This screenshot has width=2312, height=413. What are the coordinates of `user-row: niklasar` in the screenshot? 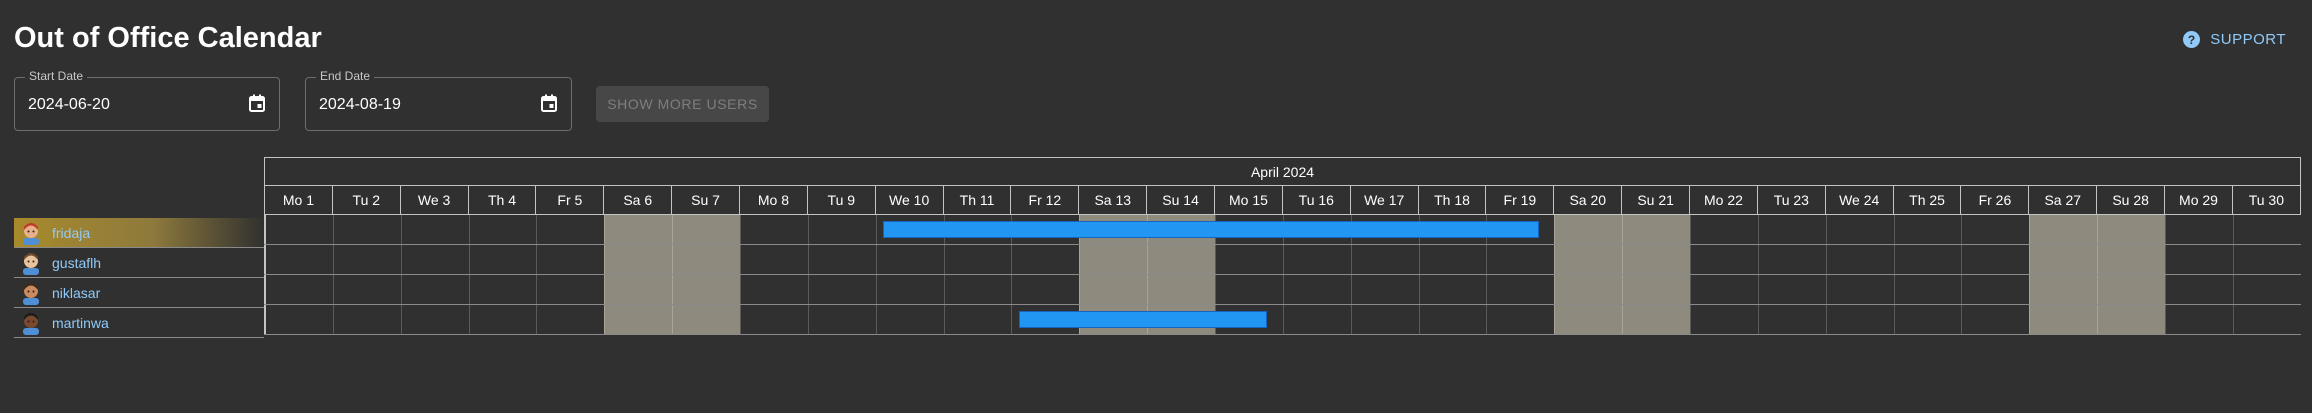 It's located at (139, 293).